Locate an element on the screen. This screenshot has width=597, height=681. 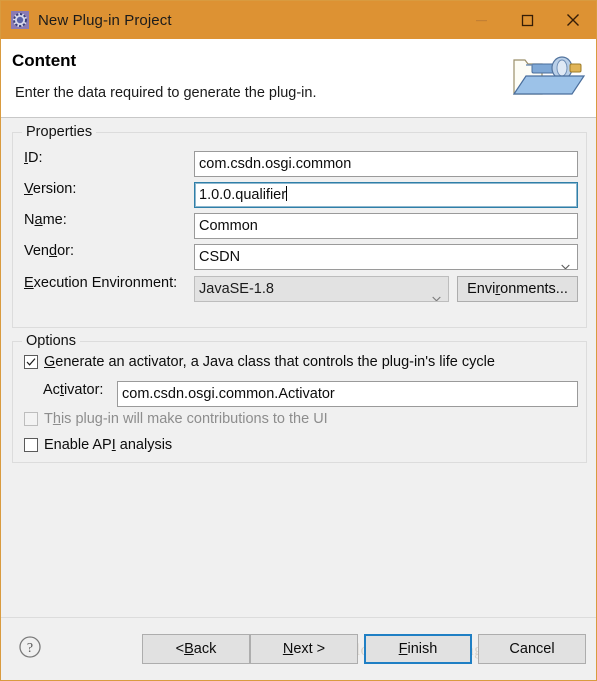
version-label: Version: is located at coordinates (50, 189).